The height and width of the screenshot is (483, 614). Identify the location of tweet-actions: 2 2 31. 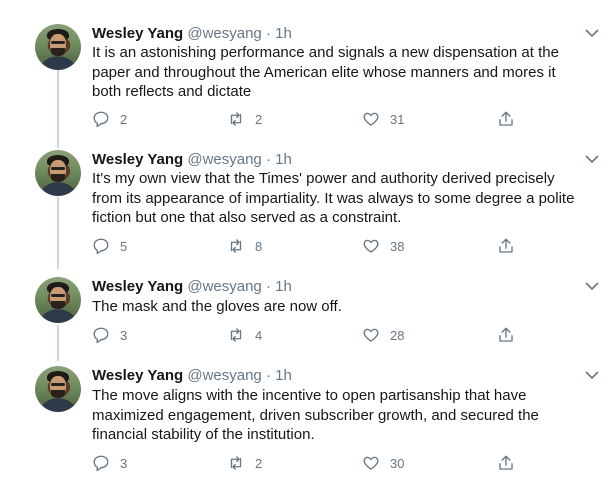
(307, 119).